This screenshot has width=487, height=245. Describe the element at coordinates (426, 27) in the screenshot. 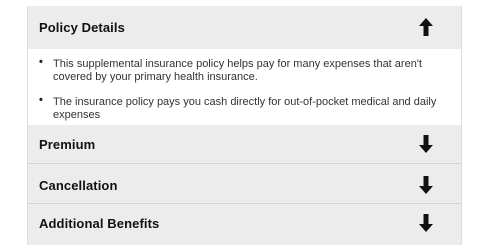

I see `arrow-up-icon` at that location.